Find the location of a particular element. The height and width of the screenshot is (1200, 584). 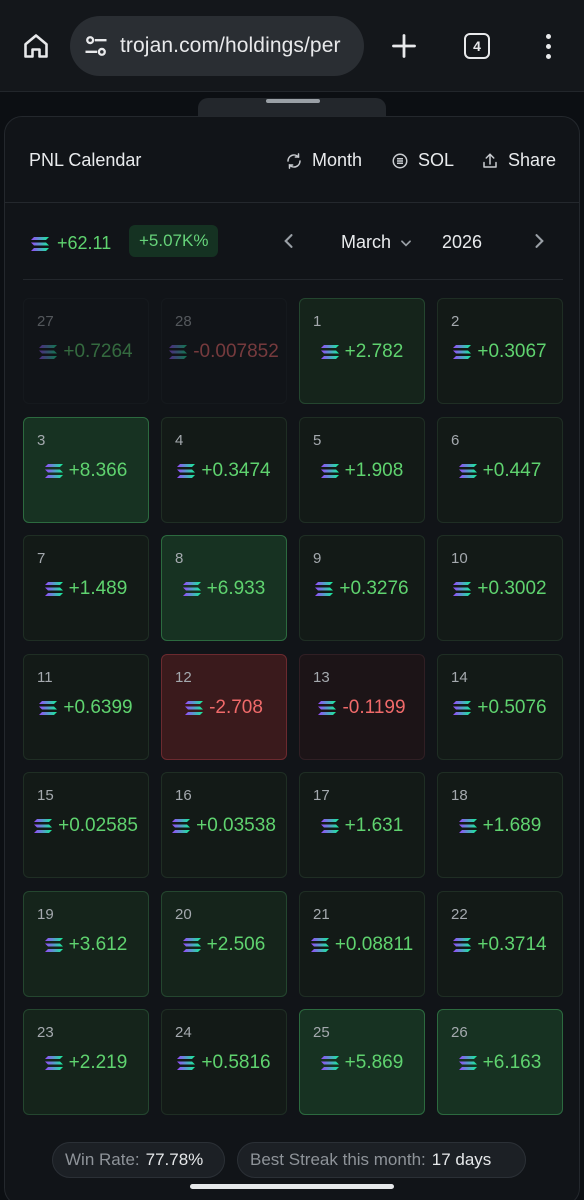

calendar-day-cell: 23 +2.219 is located at coordinates (86, 1062).